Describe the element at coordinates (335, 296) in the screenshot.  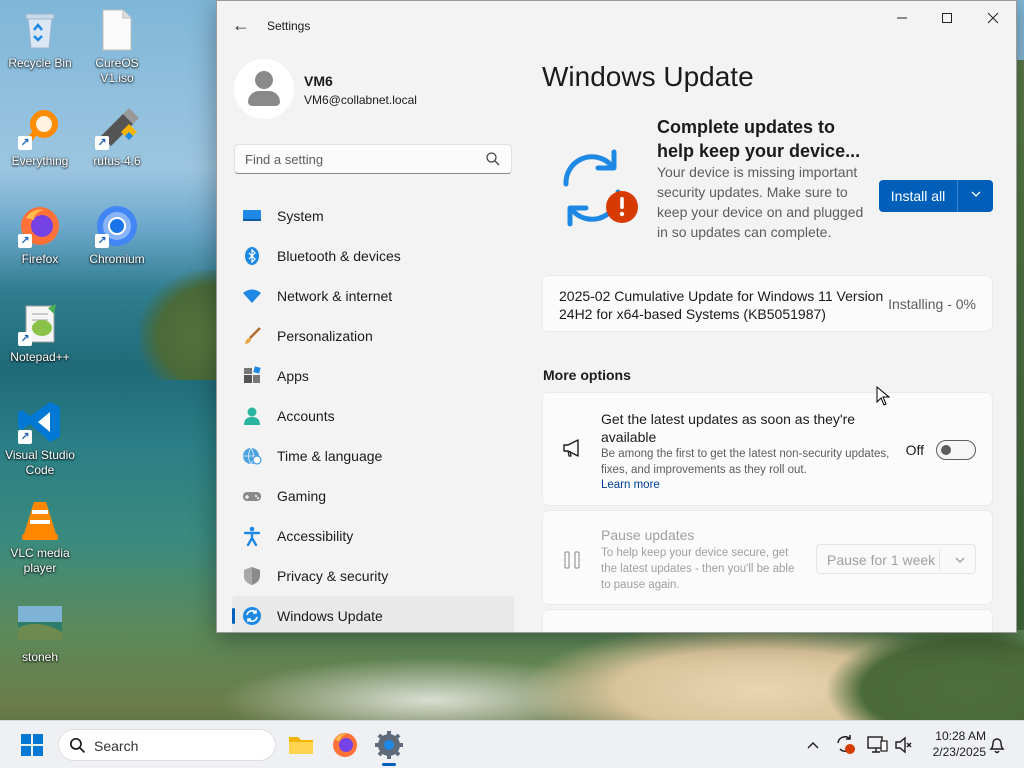
I see `sidebar-item-label: Network & internet` at that location.